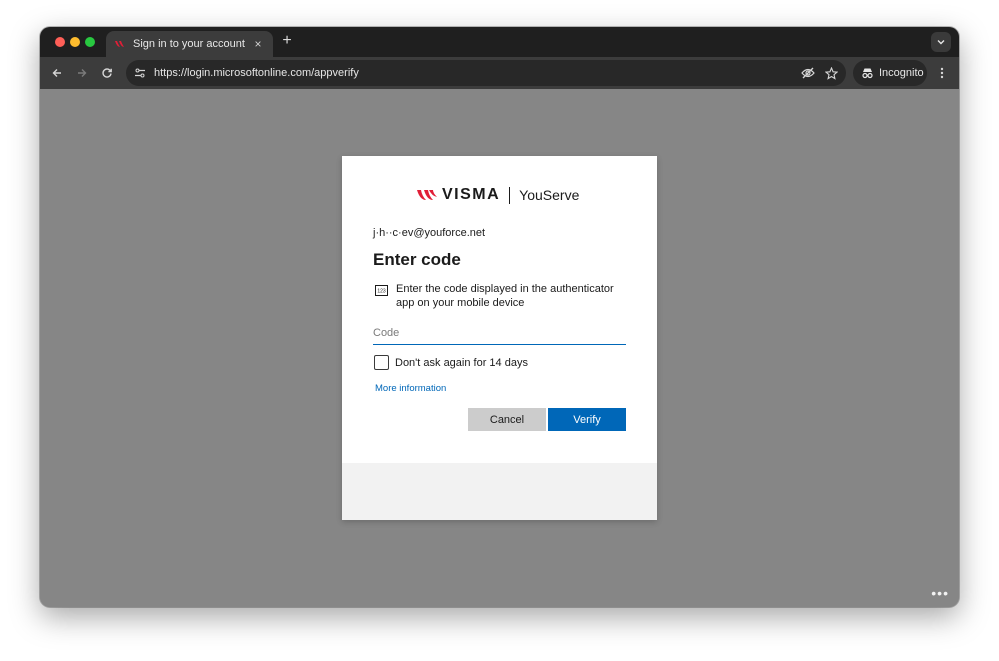  What do you see at coordinates (410, 388) in the screenshot?
I see `more-information-link: More information` at bounding box center [410, 388].